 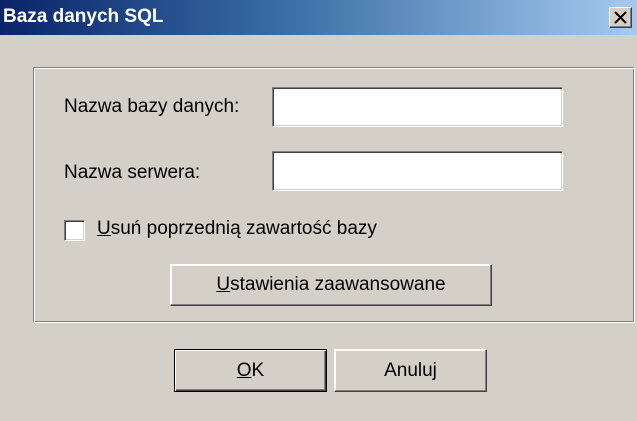 I want to click on close-button, so click(x=620, y=17).